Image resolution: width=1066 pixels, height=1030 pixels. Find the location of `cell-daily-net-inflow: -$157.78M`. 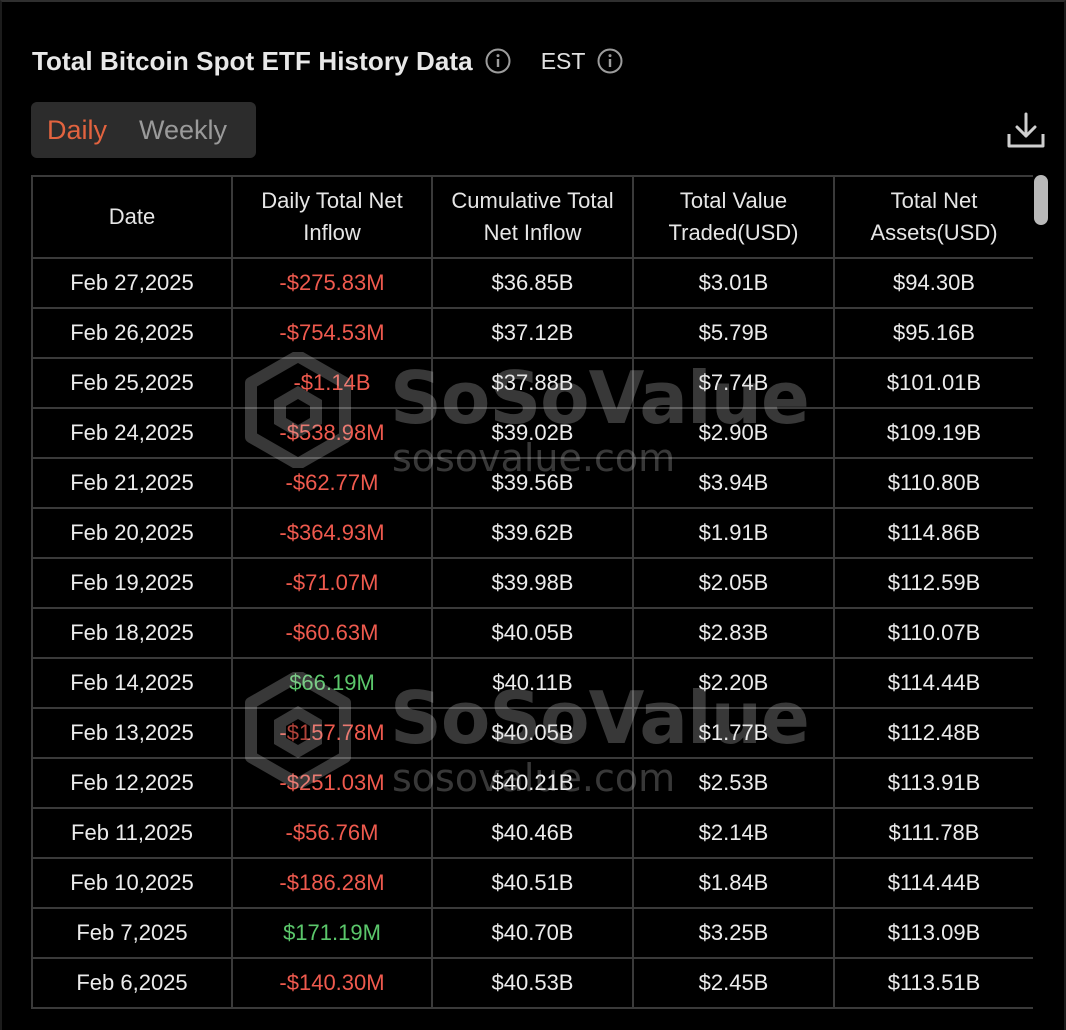

cell-daily-net-inflow: -$157.78M is located at coordinates (332, 733).